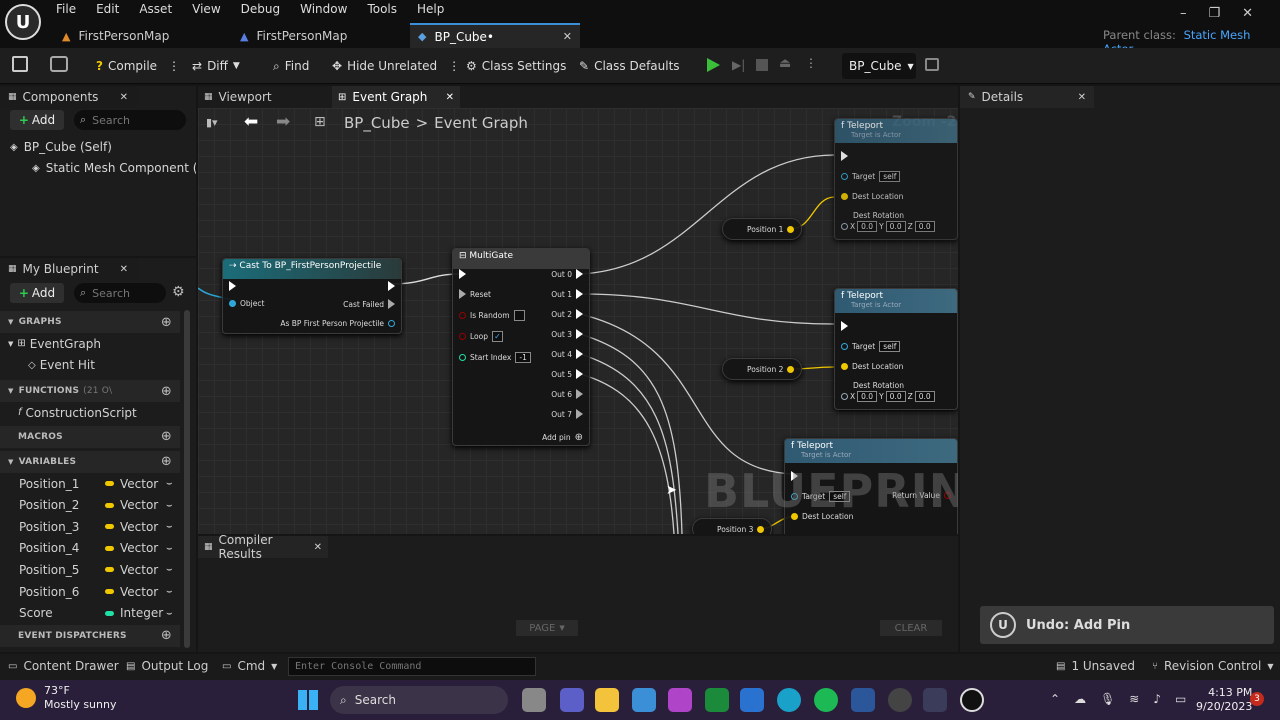 The image size is (1280, 720). What do you see at coordinates (90, 549) in the screenshot?
I see `variable-item: Position_4 Vector ⌣` at bounding box center [90, 549].